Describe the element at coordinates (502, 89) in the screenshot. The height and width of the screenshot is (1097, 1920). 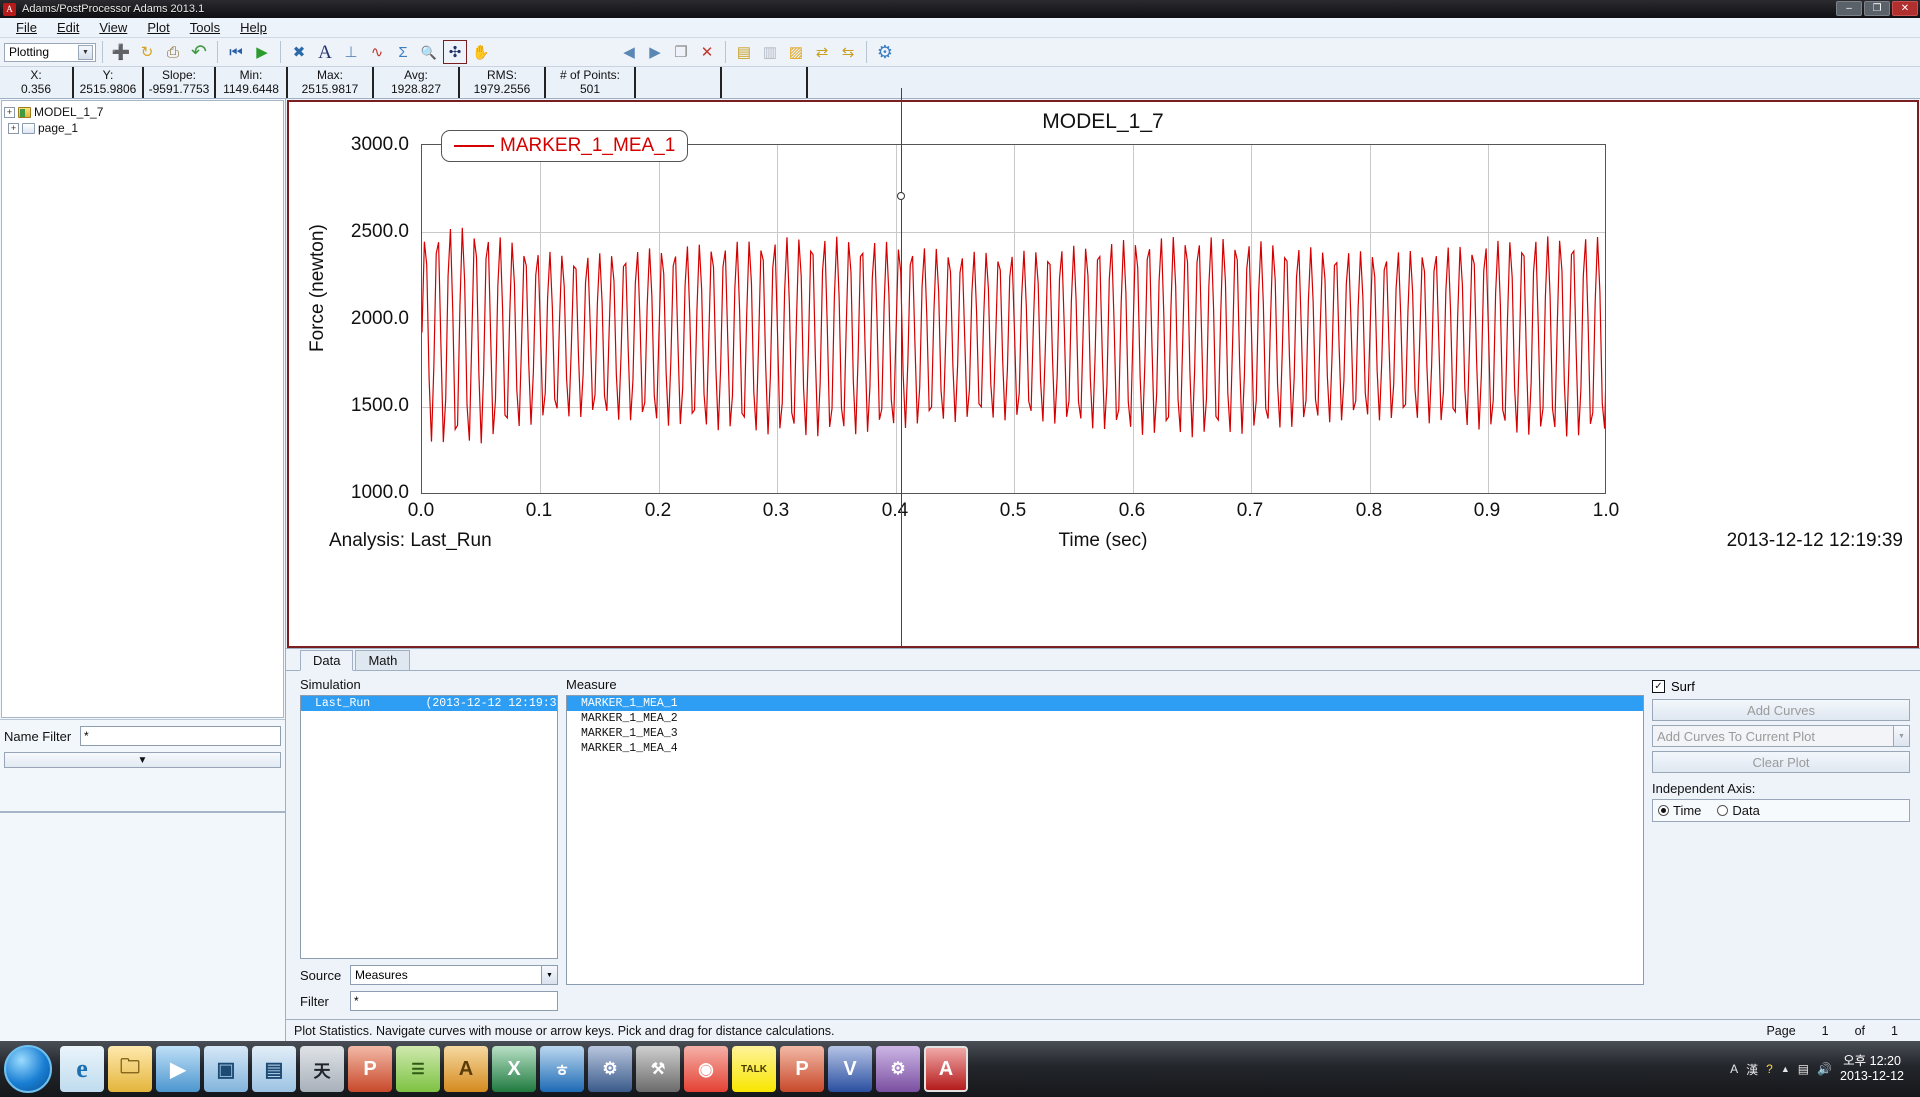
I see `stat-rms-value: 1979.2556` at that location.